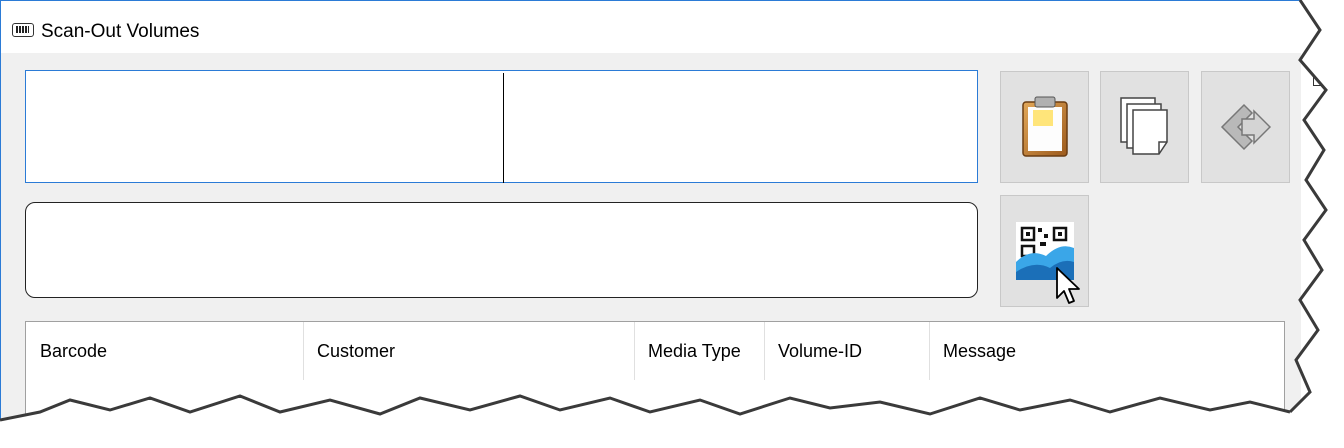  I want to click on input-divider, so click(503, 128).